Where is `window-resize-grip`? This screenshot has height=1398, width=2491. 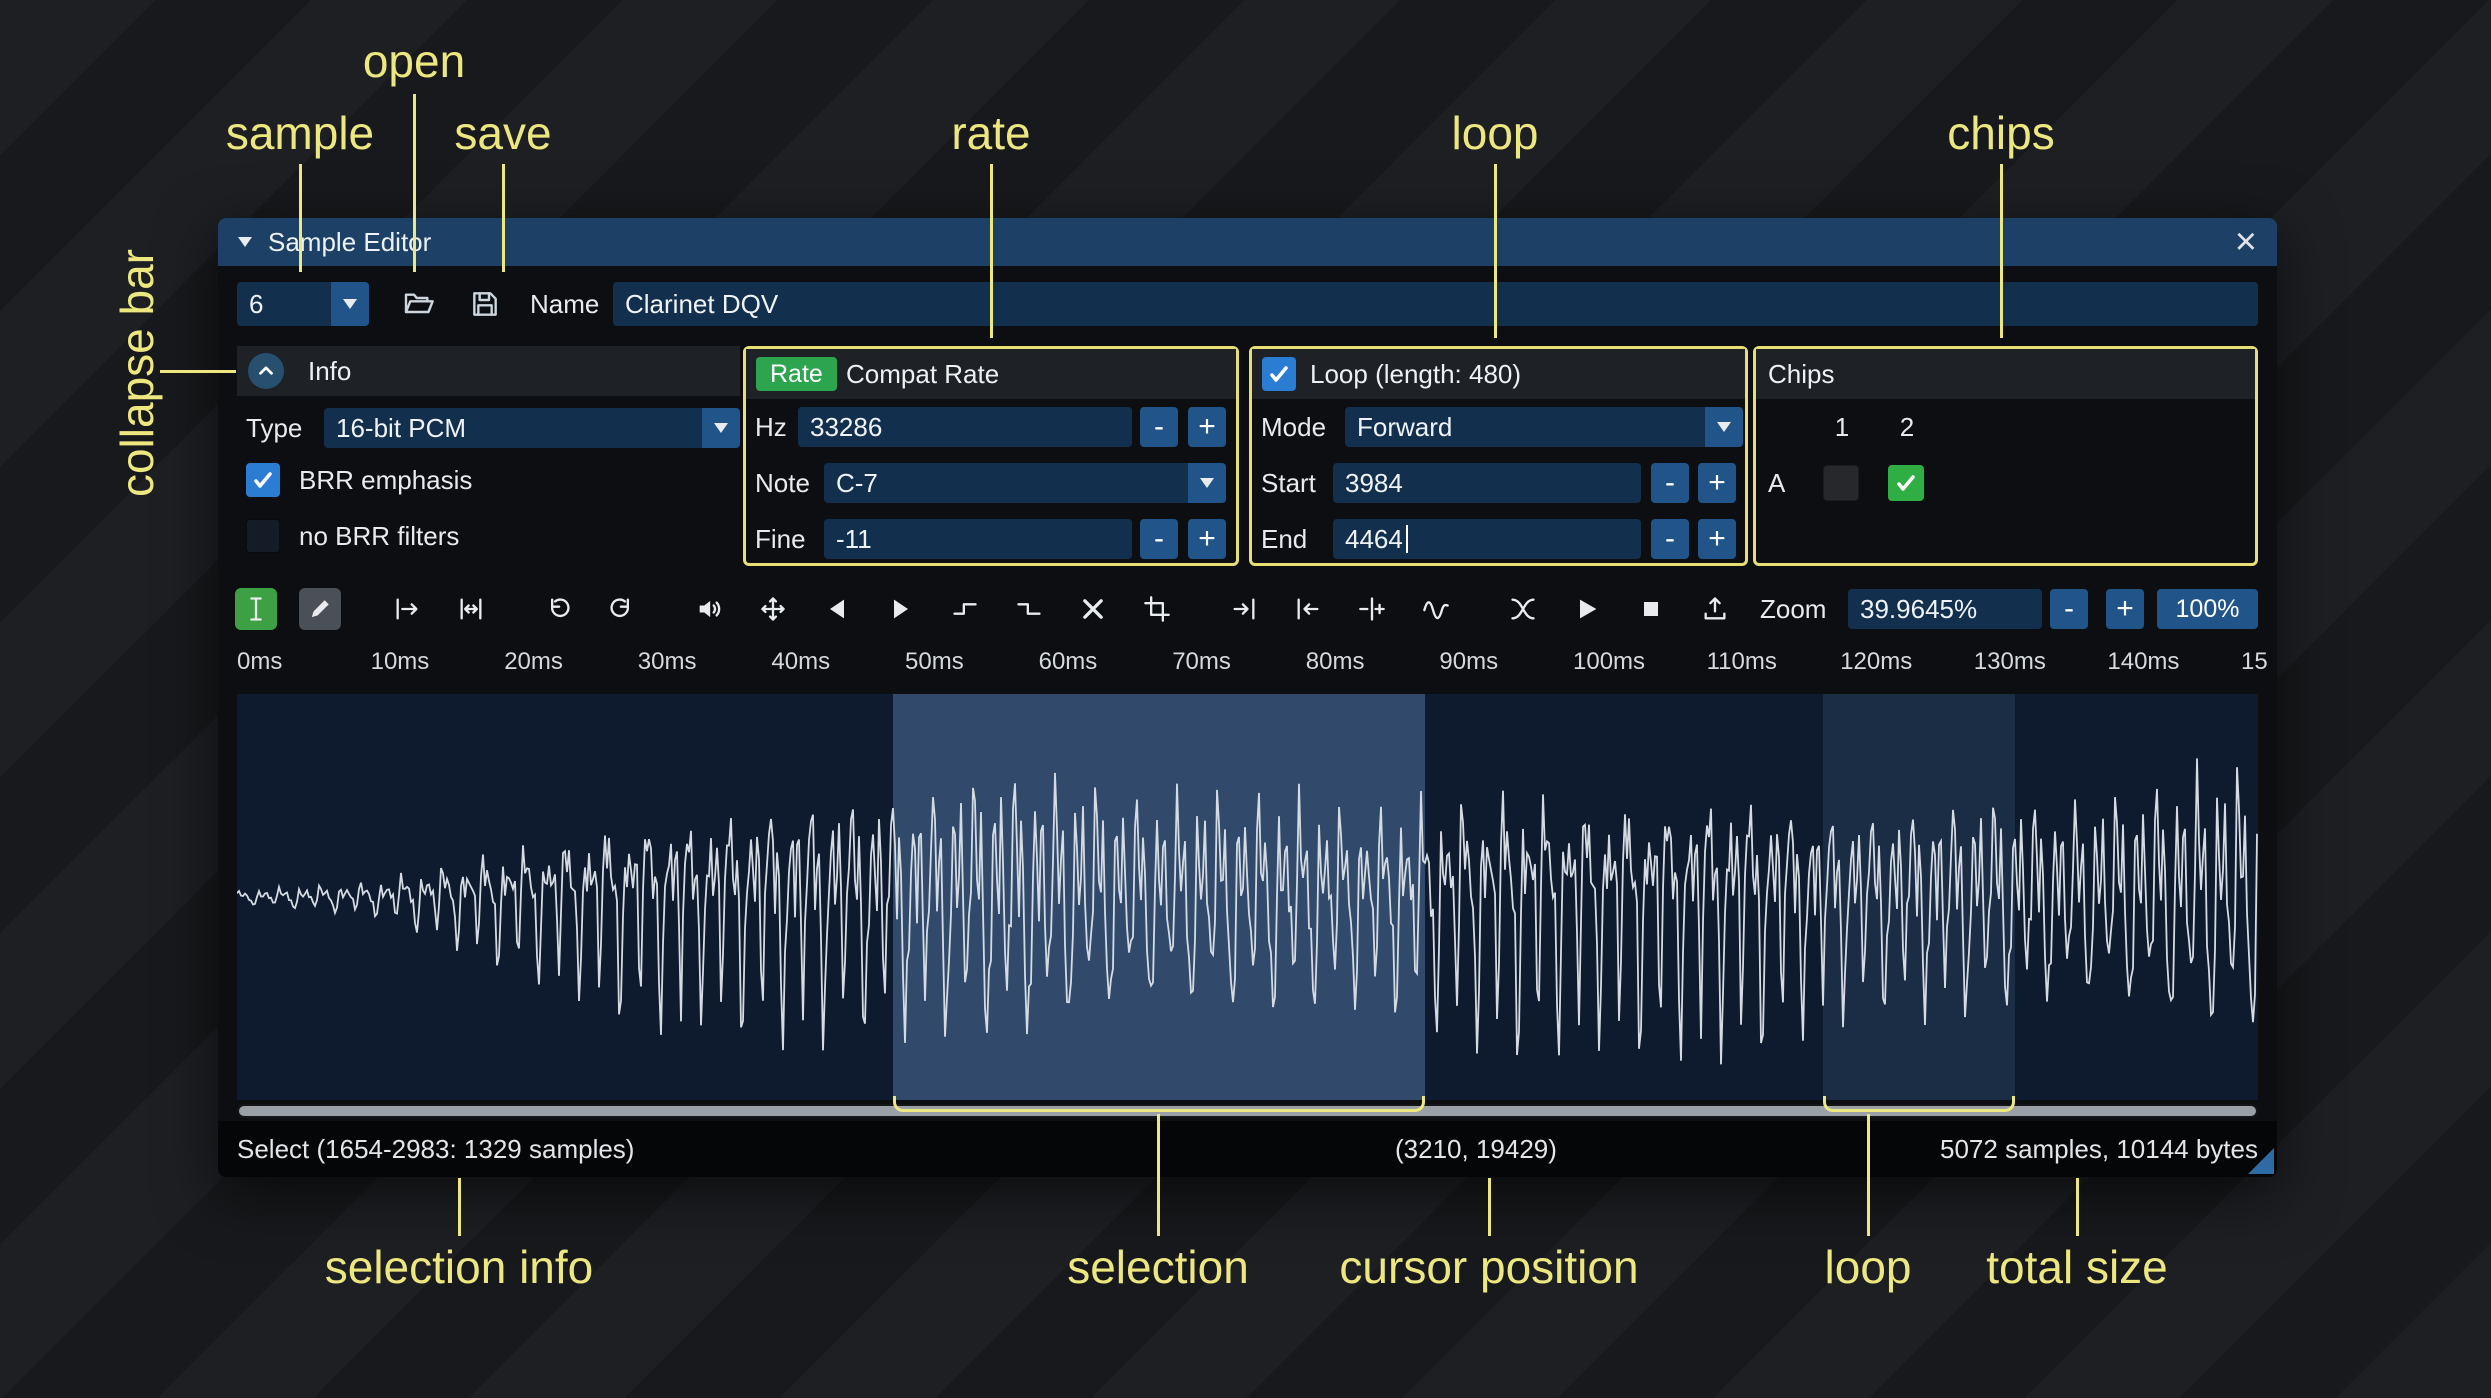 window-resize-grip is located at coordinates (2261, 1161).